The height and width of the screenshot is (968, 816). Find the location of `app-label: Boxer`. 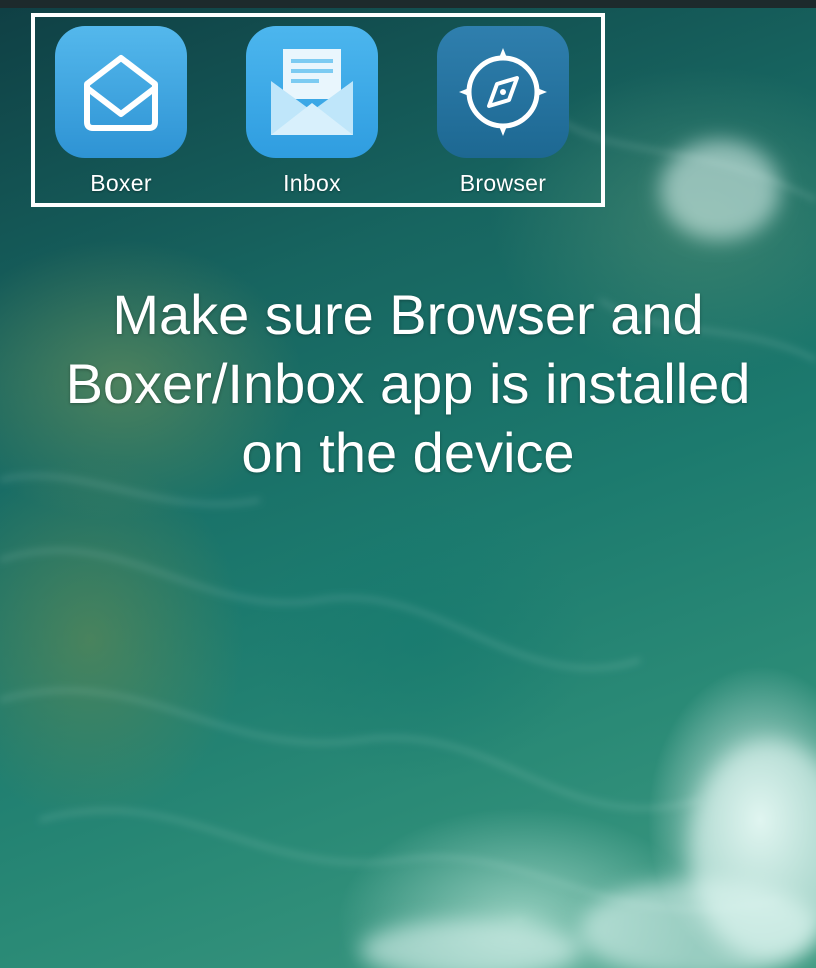

app-label: Boxer is located at coordinates (121, 183).